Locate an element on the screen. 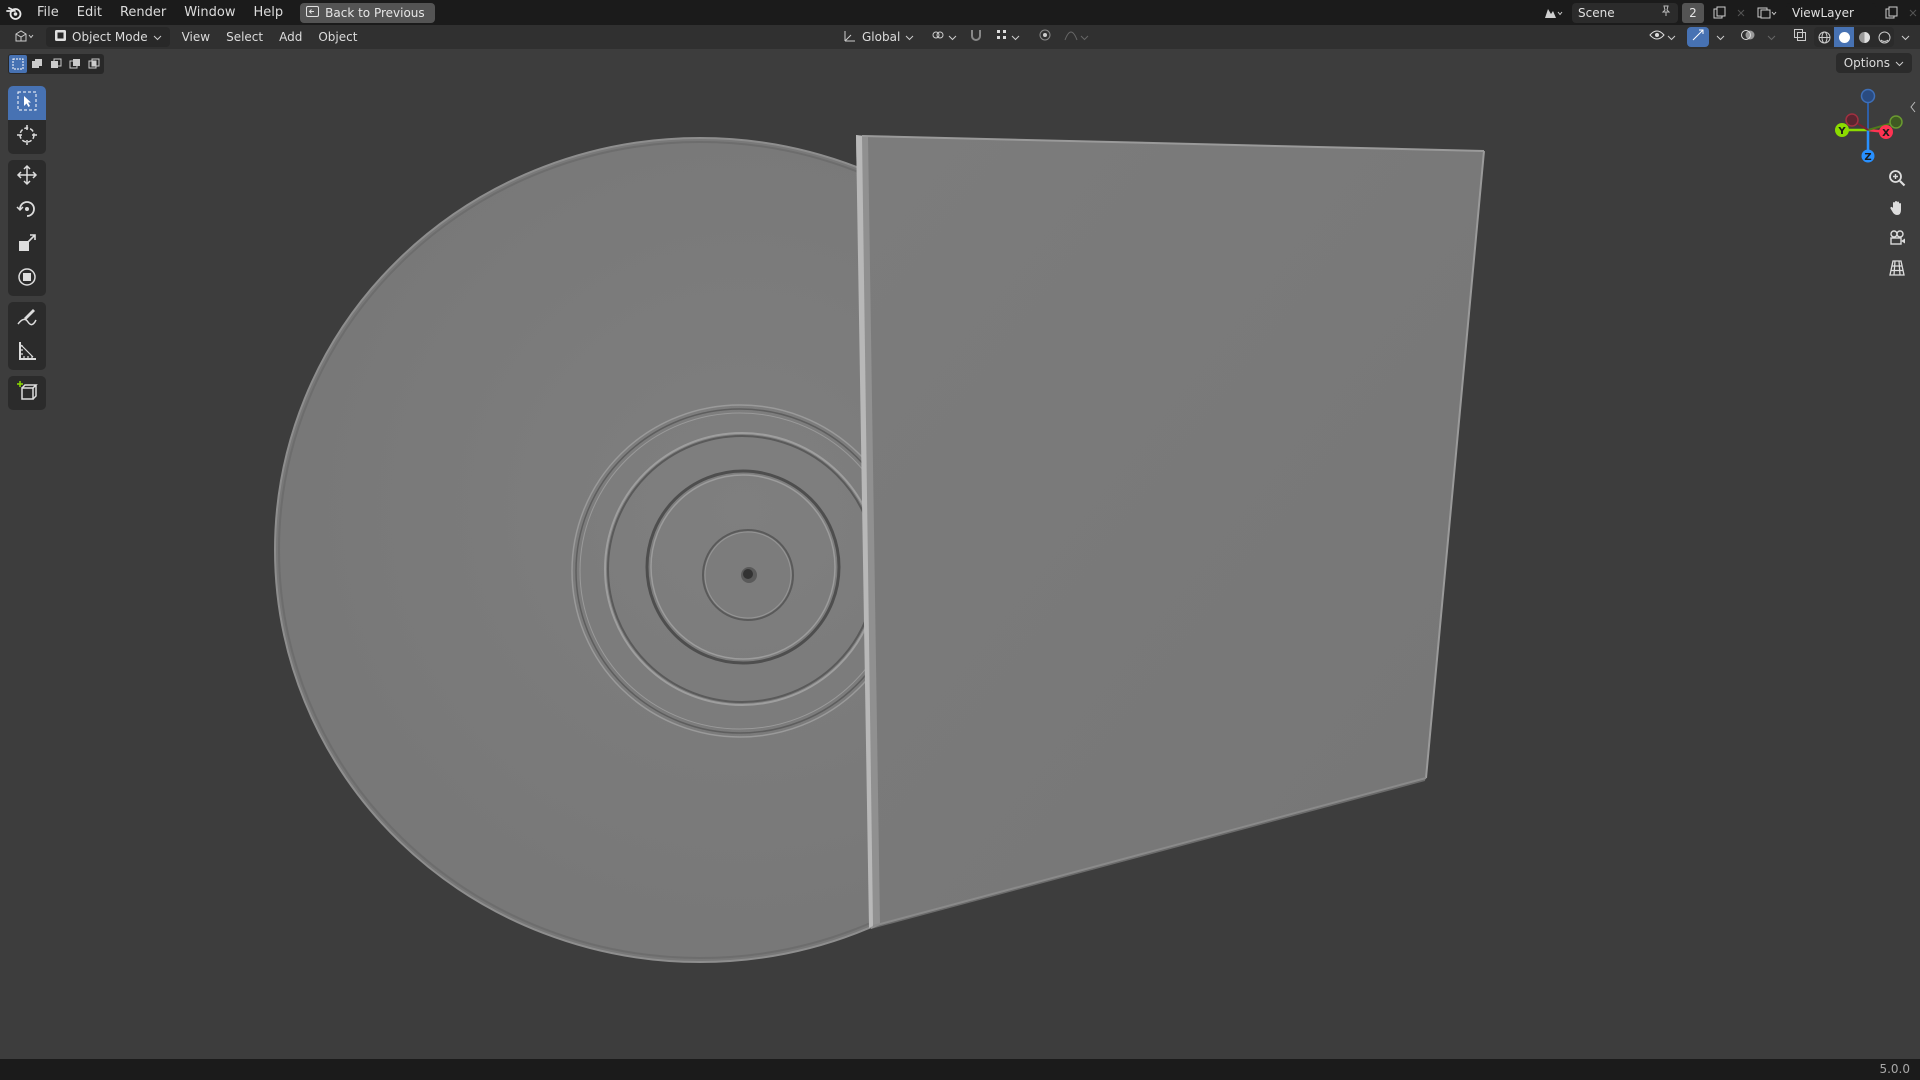  xray-icon is located at coordinates (1800, 37).